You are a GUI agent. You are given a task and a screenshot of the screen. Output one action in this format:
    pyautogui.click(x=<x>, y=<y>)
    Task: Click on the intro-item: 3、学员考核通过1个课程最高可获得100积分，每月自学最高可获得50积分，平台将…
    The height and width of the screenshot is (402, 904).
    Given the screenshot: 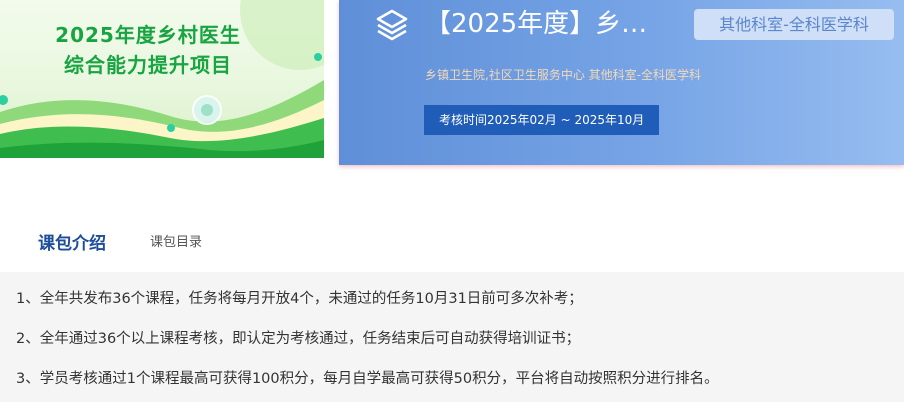 What is the action you would take?
    pyautogui.click(x=367, y=379)
    